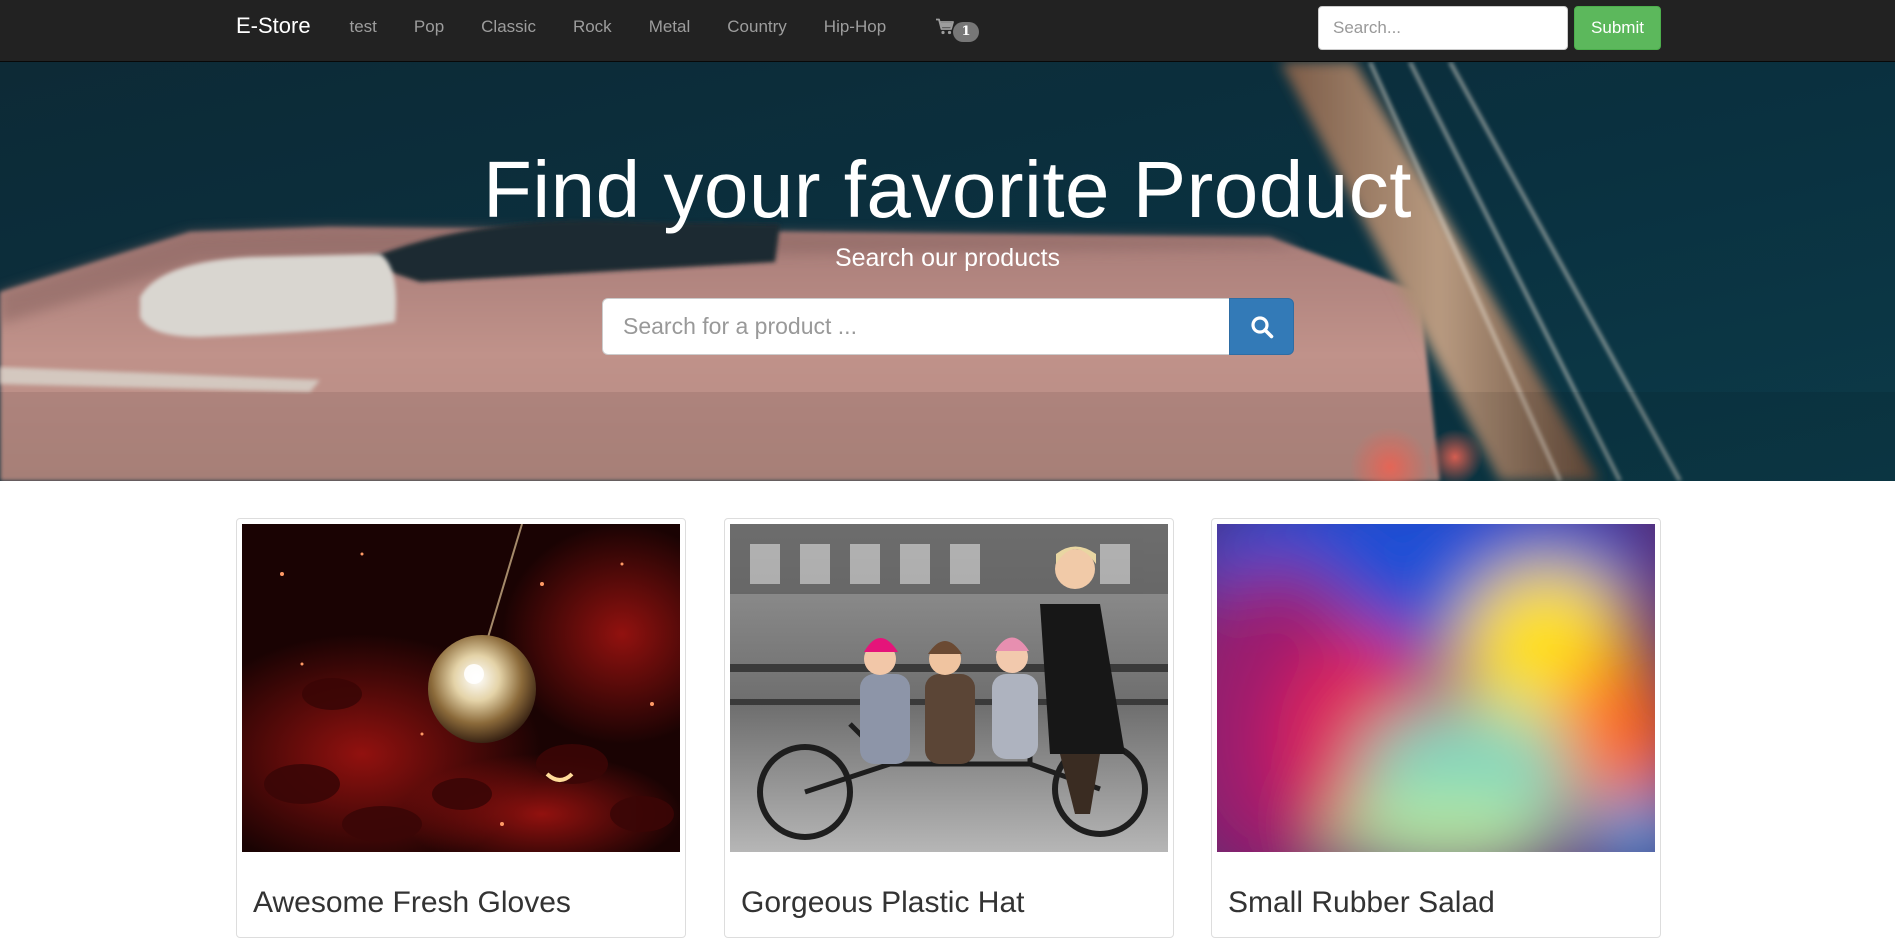  I want to click on product-image-tandem-bike, so click(949, 688).